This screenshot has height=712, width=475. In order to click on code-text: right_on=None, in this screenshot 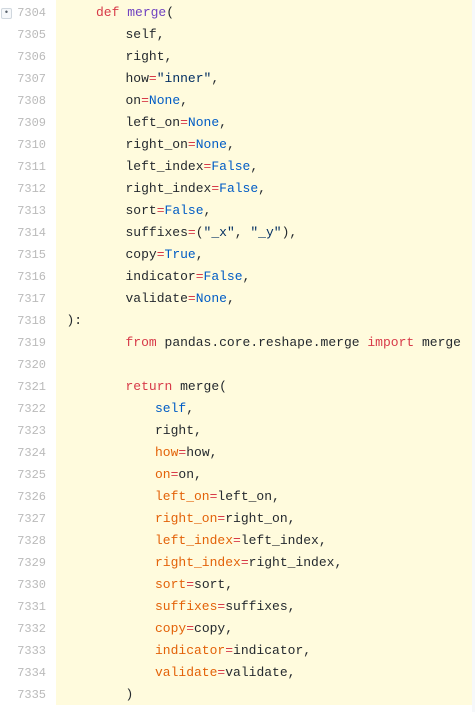, I will do `click(180, 145)`.